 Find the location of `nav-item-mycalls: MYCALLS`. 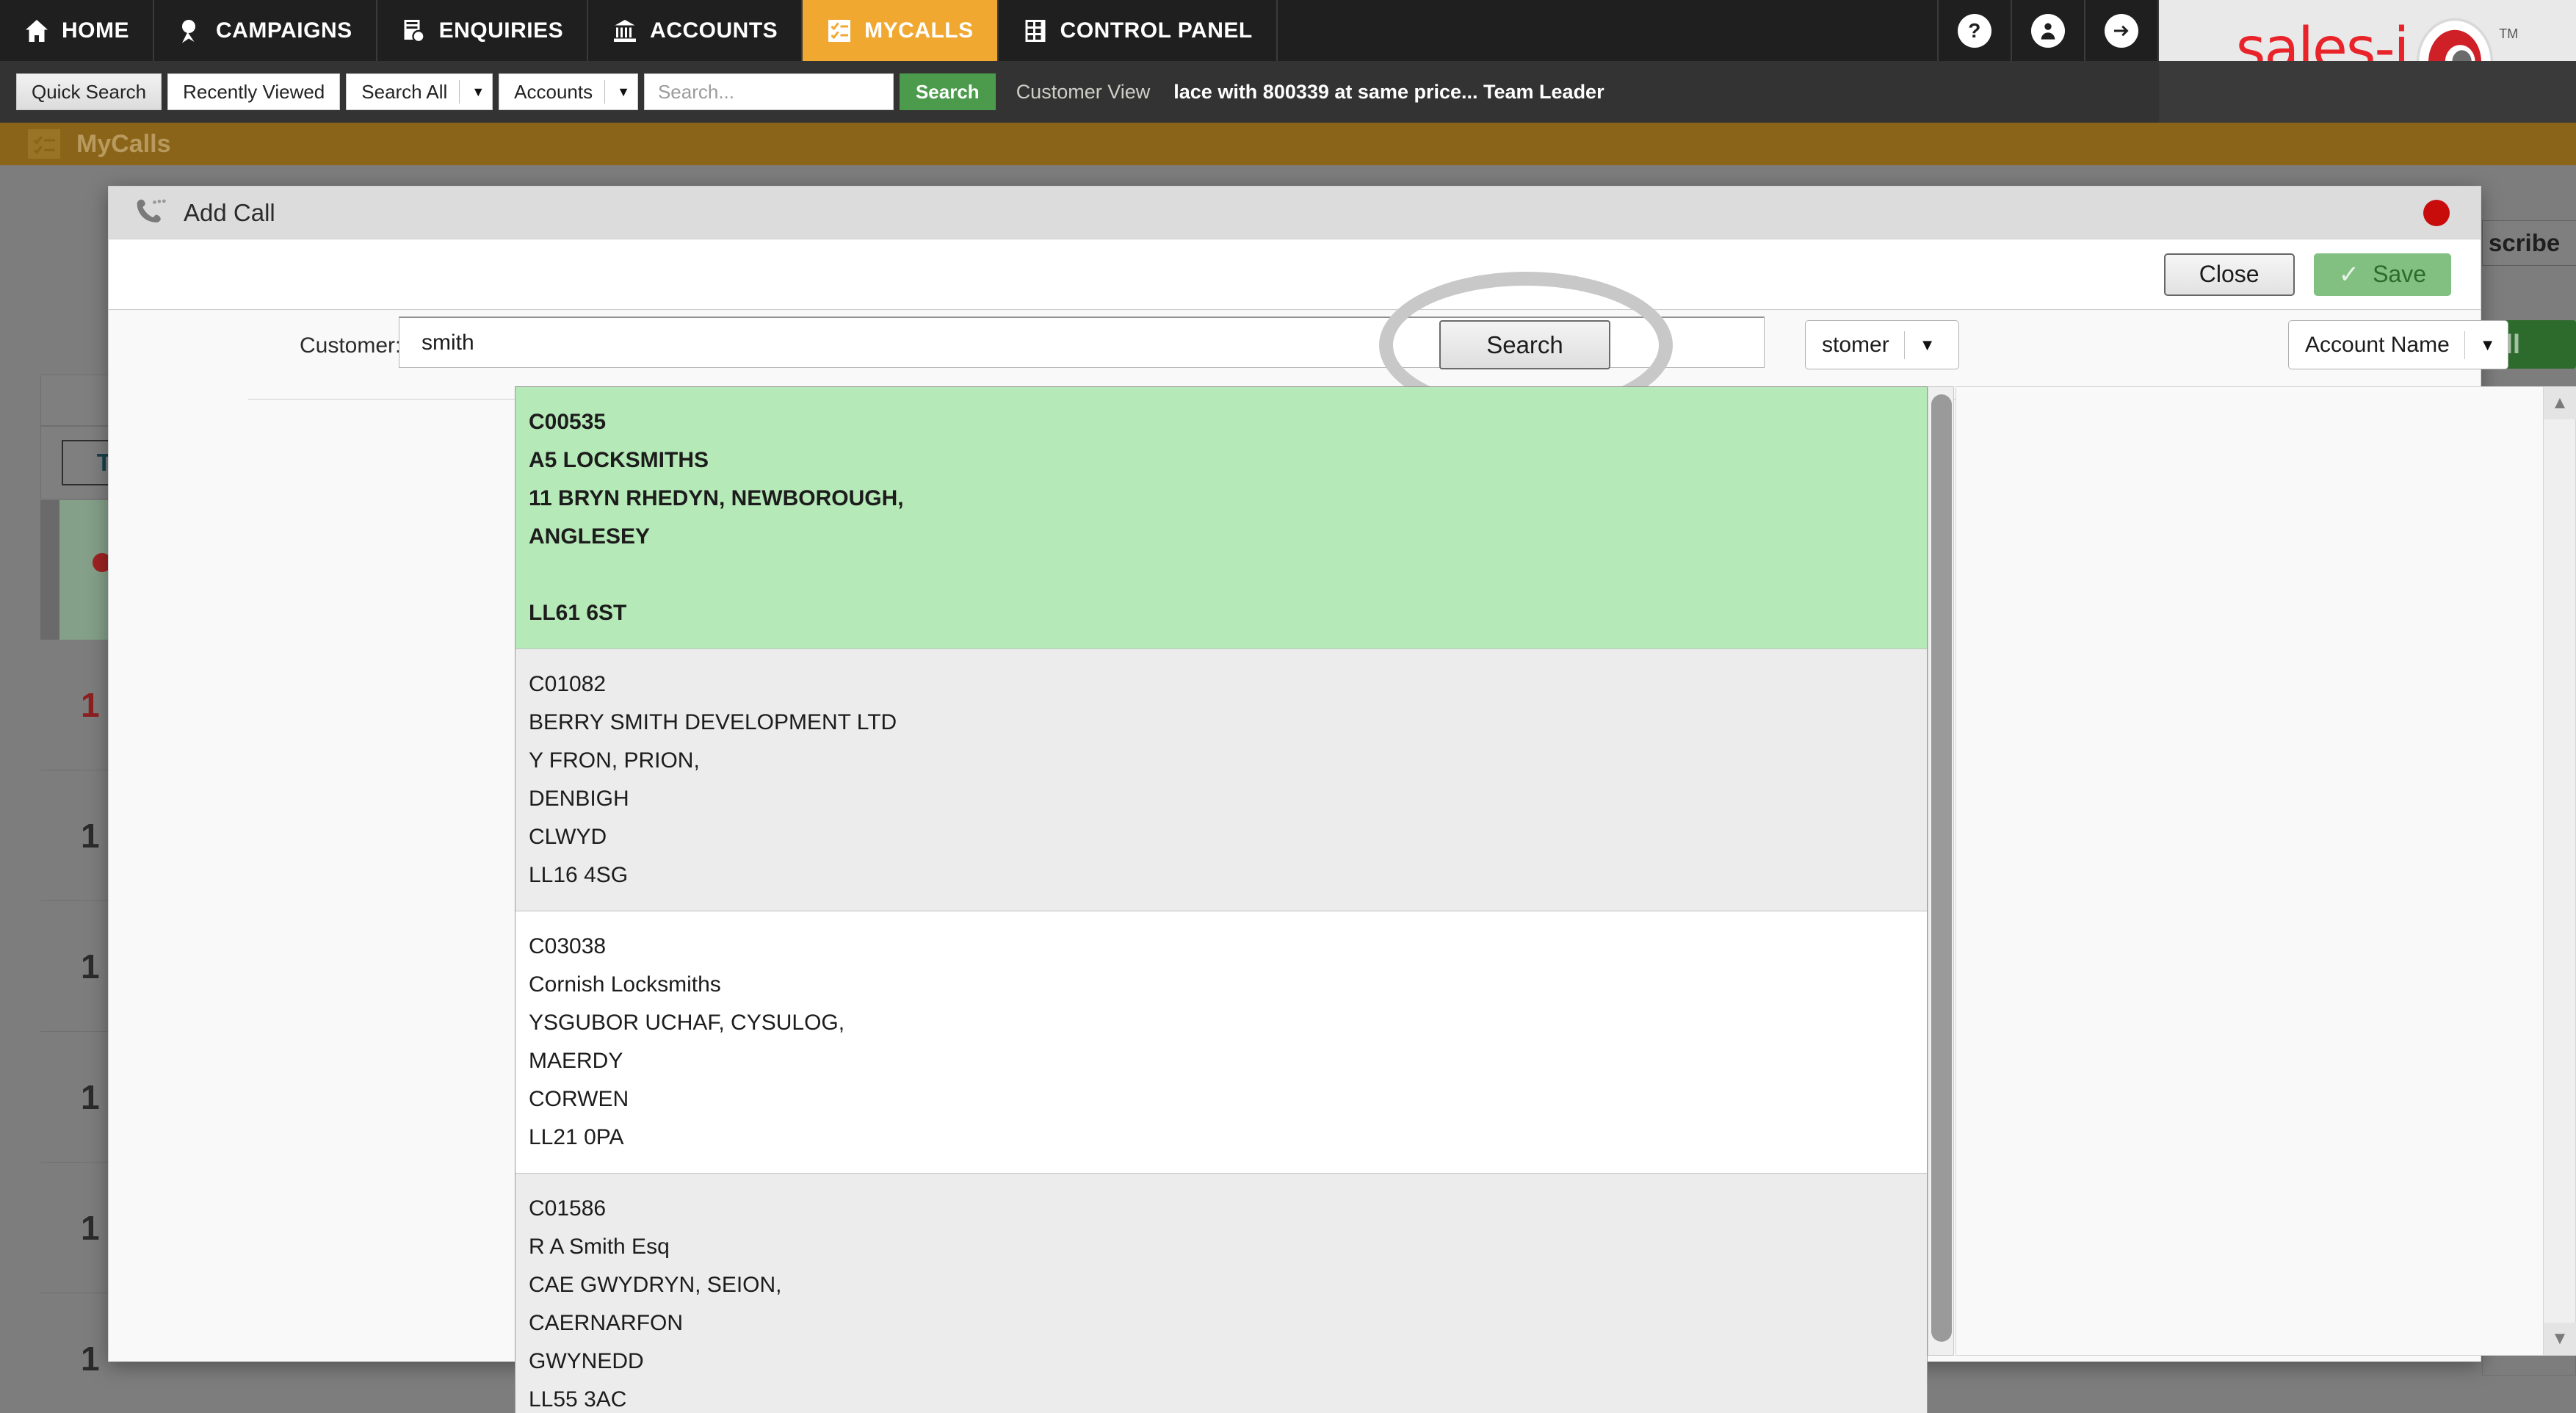

nav-item-mycalls: MYCALLS is located at coordinates (901, 30).